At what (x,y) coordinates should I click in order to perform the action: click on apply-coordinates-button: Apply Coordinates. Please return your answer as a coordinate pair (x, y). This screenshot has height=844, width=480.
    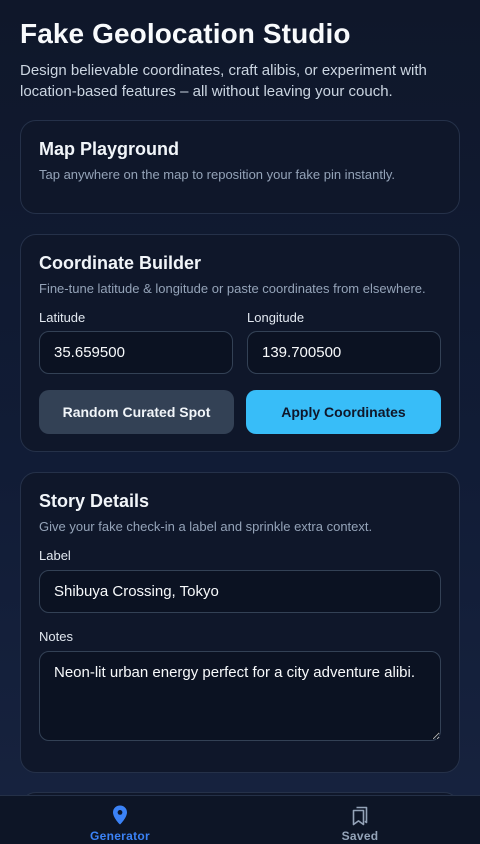
    Looking at the image, I should click on (343, 412).